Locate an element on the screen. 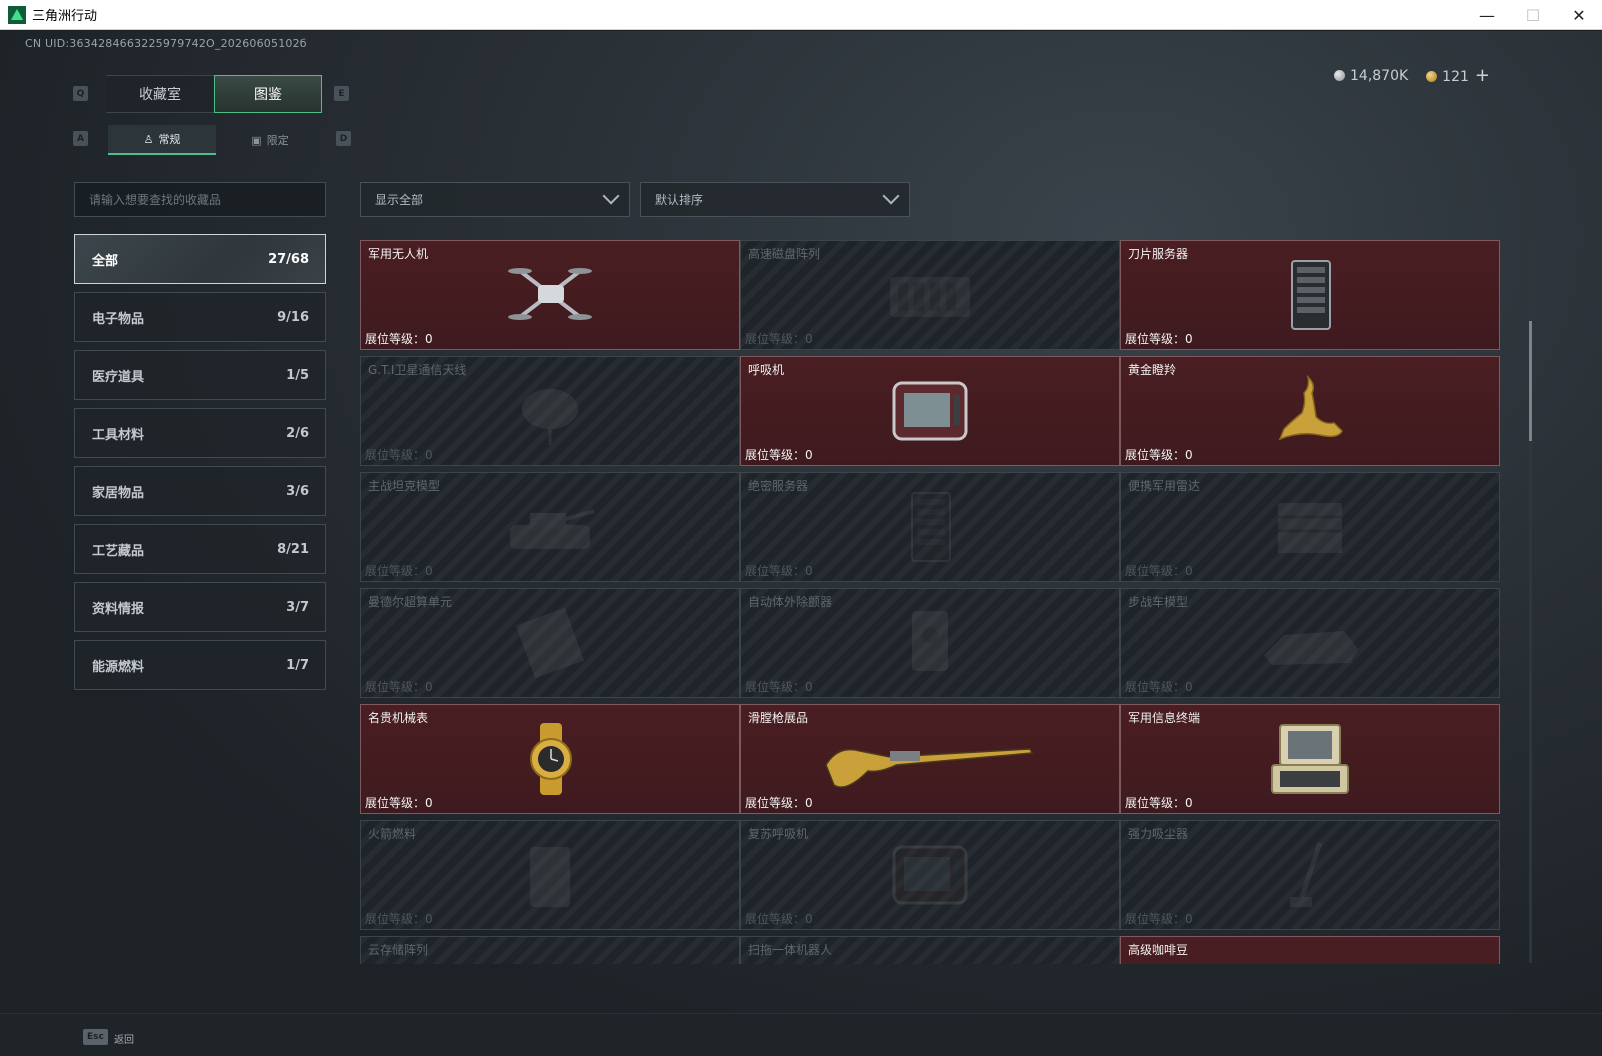 Image resolution: width=1602 pixels, height=1056 pixels. minimize-button: — is located at coordinates (1487, 15).